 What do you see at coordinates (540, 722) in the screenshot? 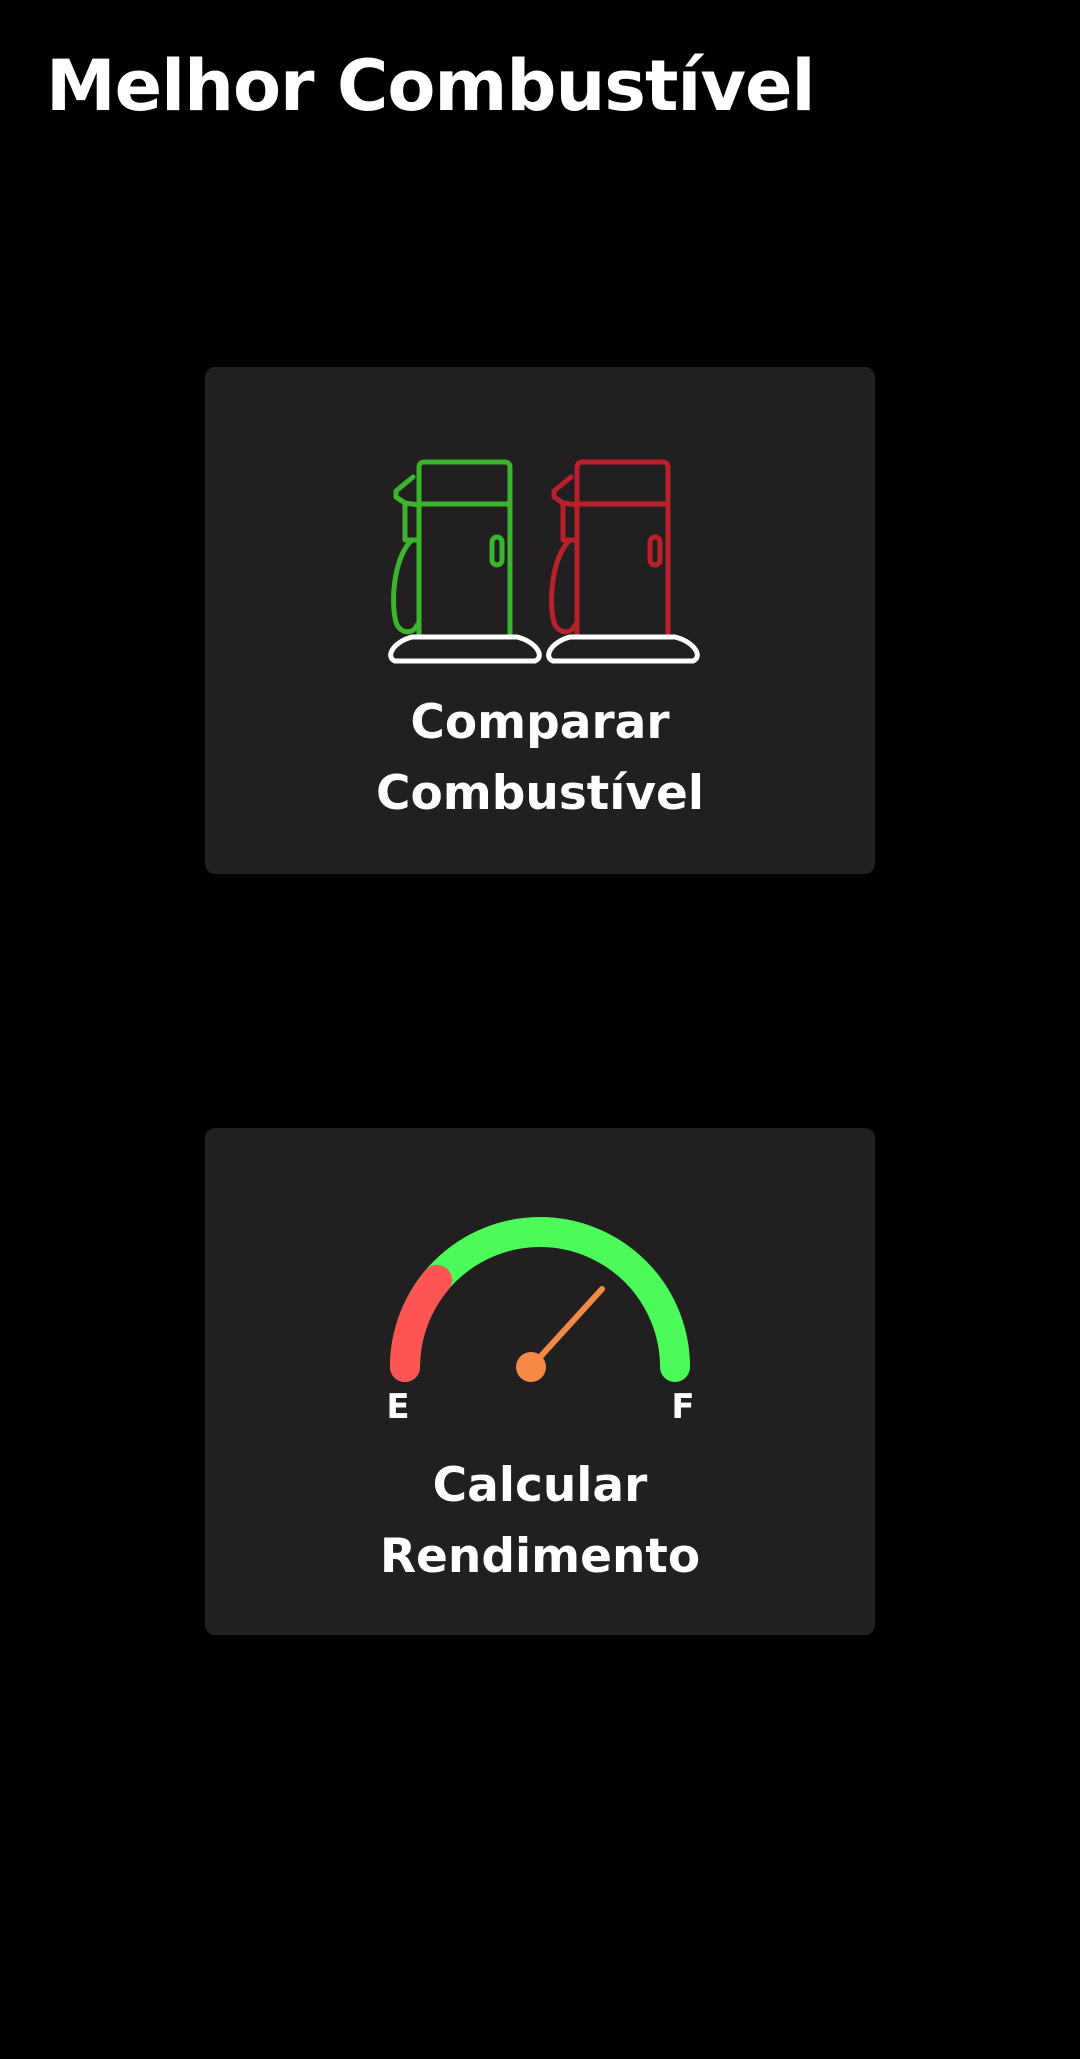
I see `compare-fuel-label-line1: Comparar` at bounding box center [540, 722].